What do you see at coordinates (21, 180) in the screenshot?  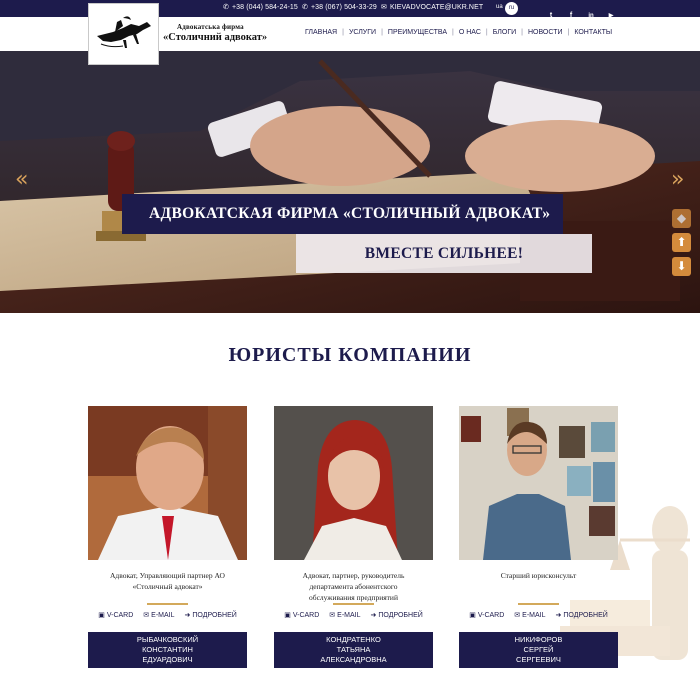 I see `slider-prev-button: «` at bounding box center [21, 180].